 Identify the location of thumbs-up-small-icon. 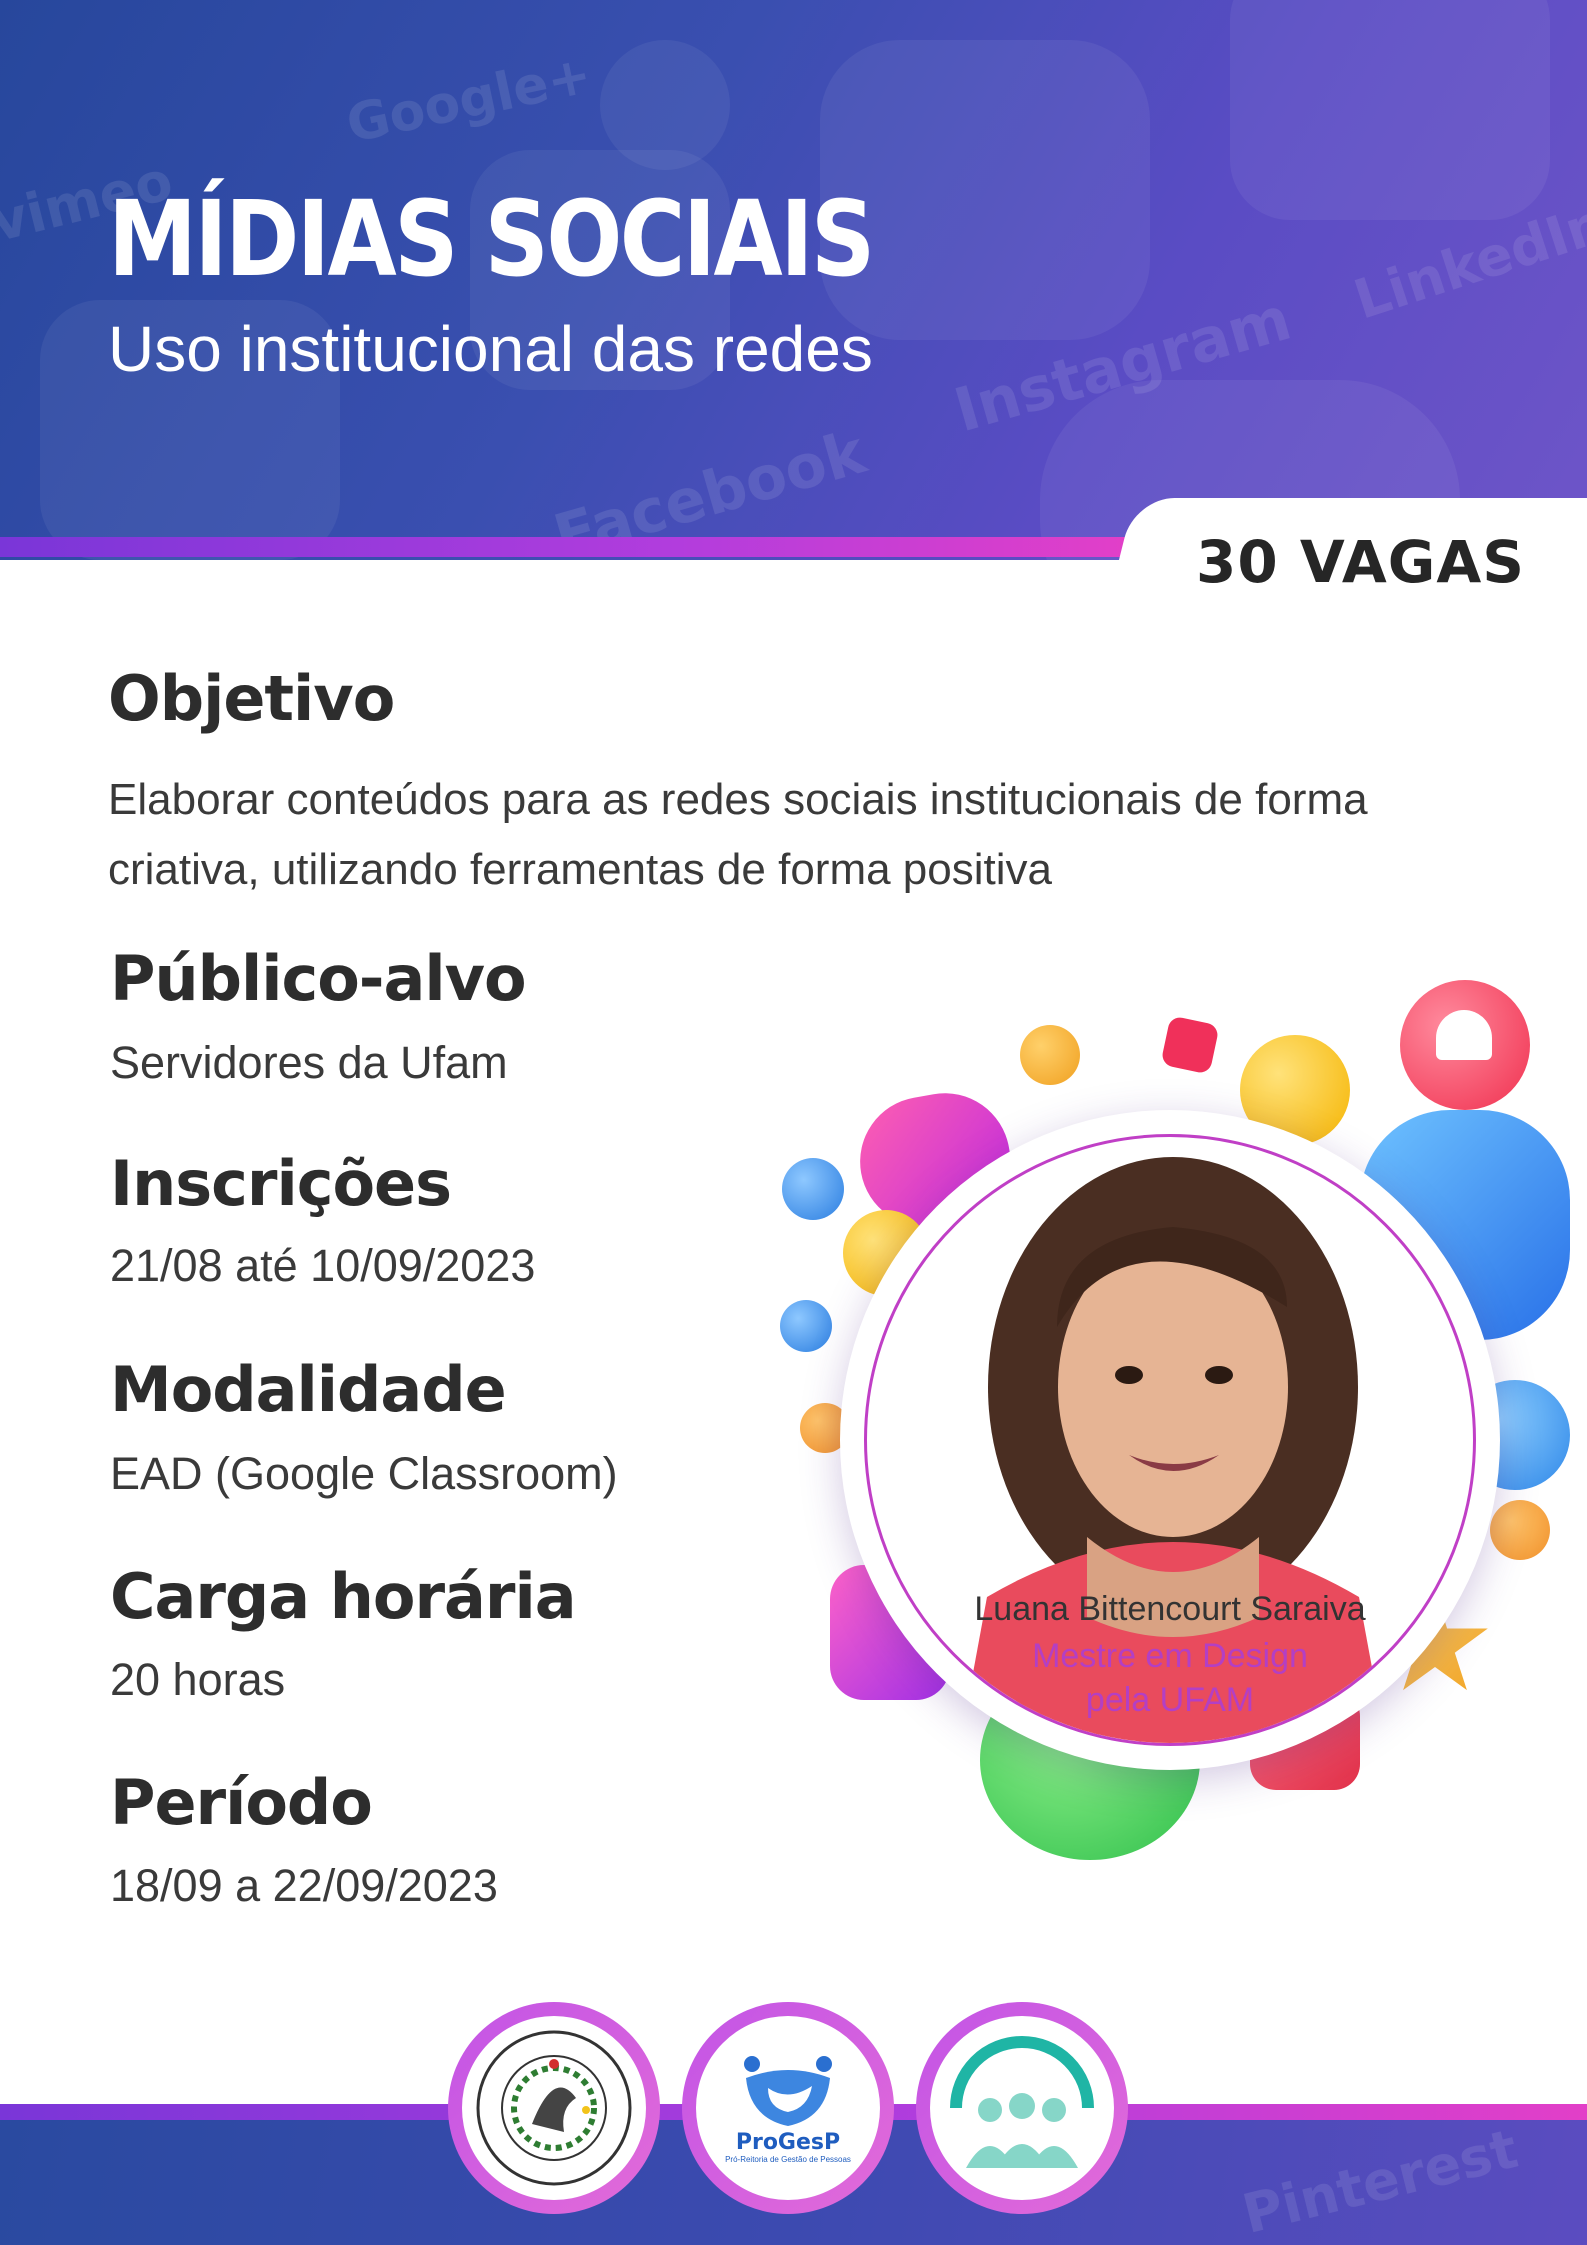
(806, 1326).